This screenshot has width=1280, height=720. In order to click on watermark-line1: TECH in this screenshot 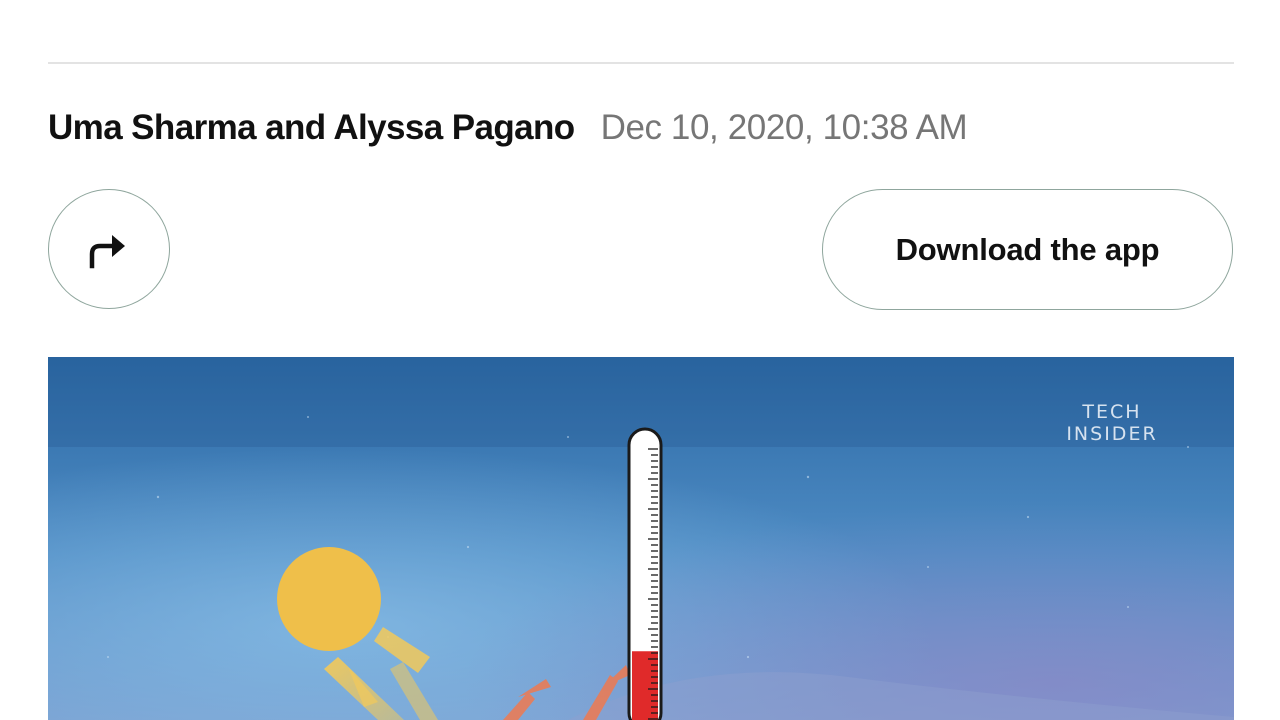, I will do `click(1111, 412)`.